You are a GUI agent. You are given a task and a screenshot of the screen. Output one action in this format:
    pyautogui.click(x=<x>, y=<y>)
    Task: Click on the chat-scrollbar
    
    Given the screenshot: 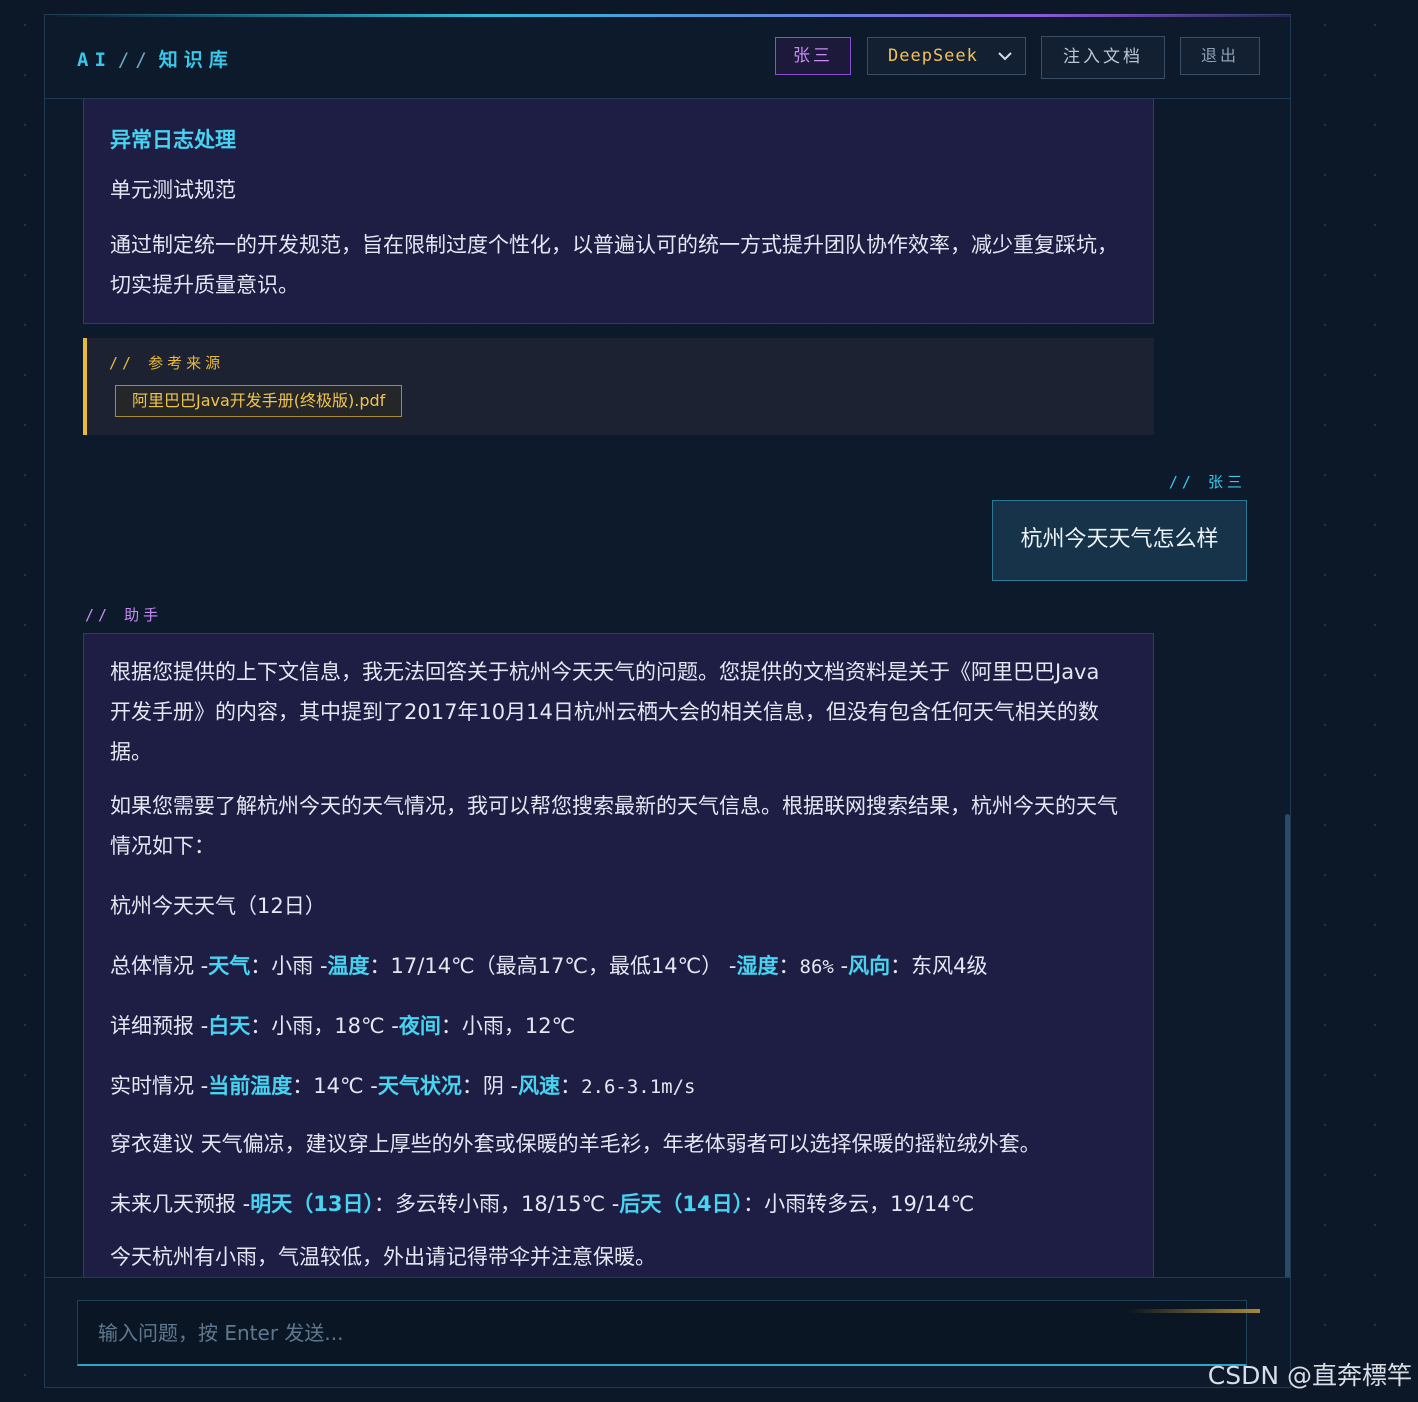 What is the action you would take?
    pyautogui.click(x=1287, y=1045)
    